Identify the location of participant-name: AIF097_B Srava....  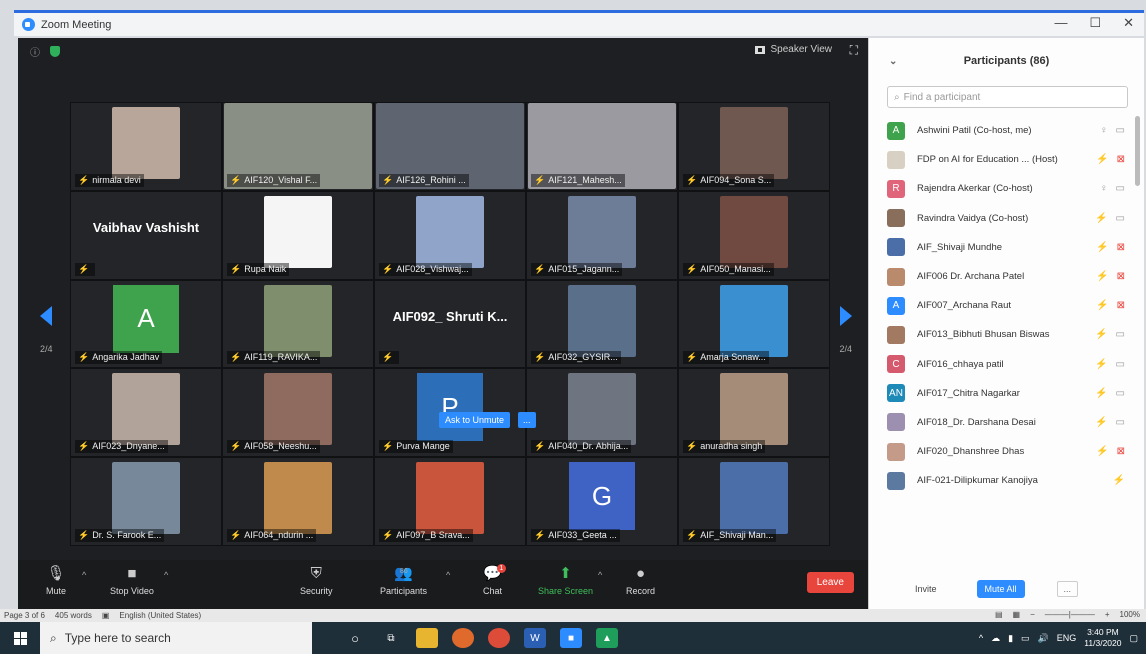
(433, 534).